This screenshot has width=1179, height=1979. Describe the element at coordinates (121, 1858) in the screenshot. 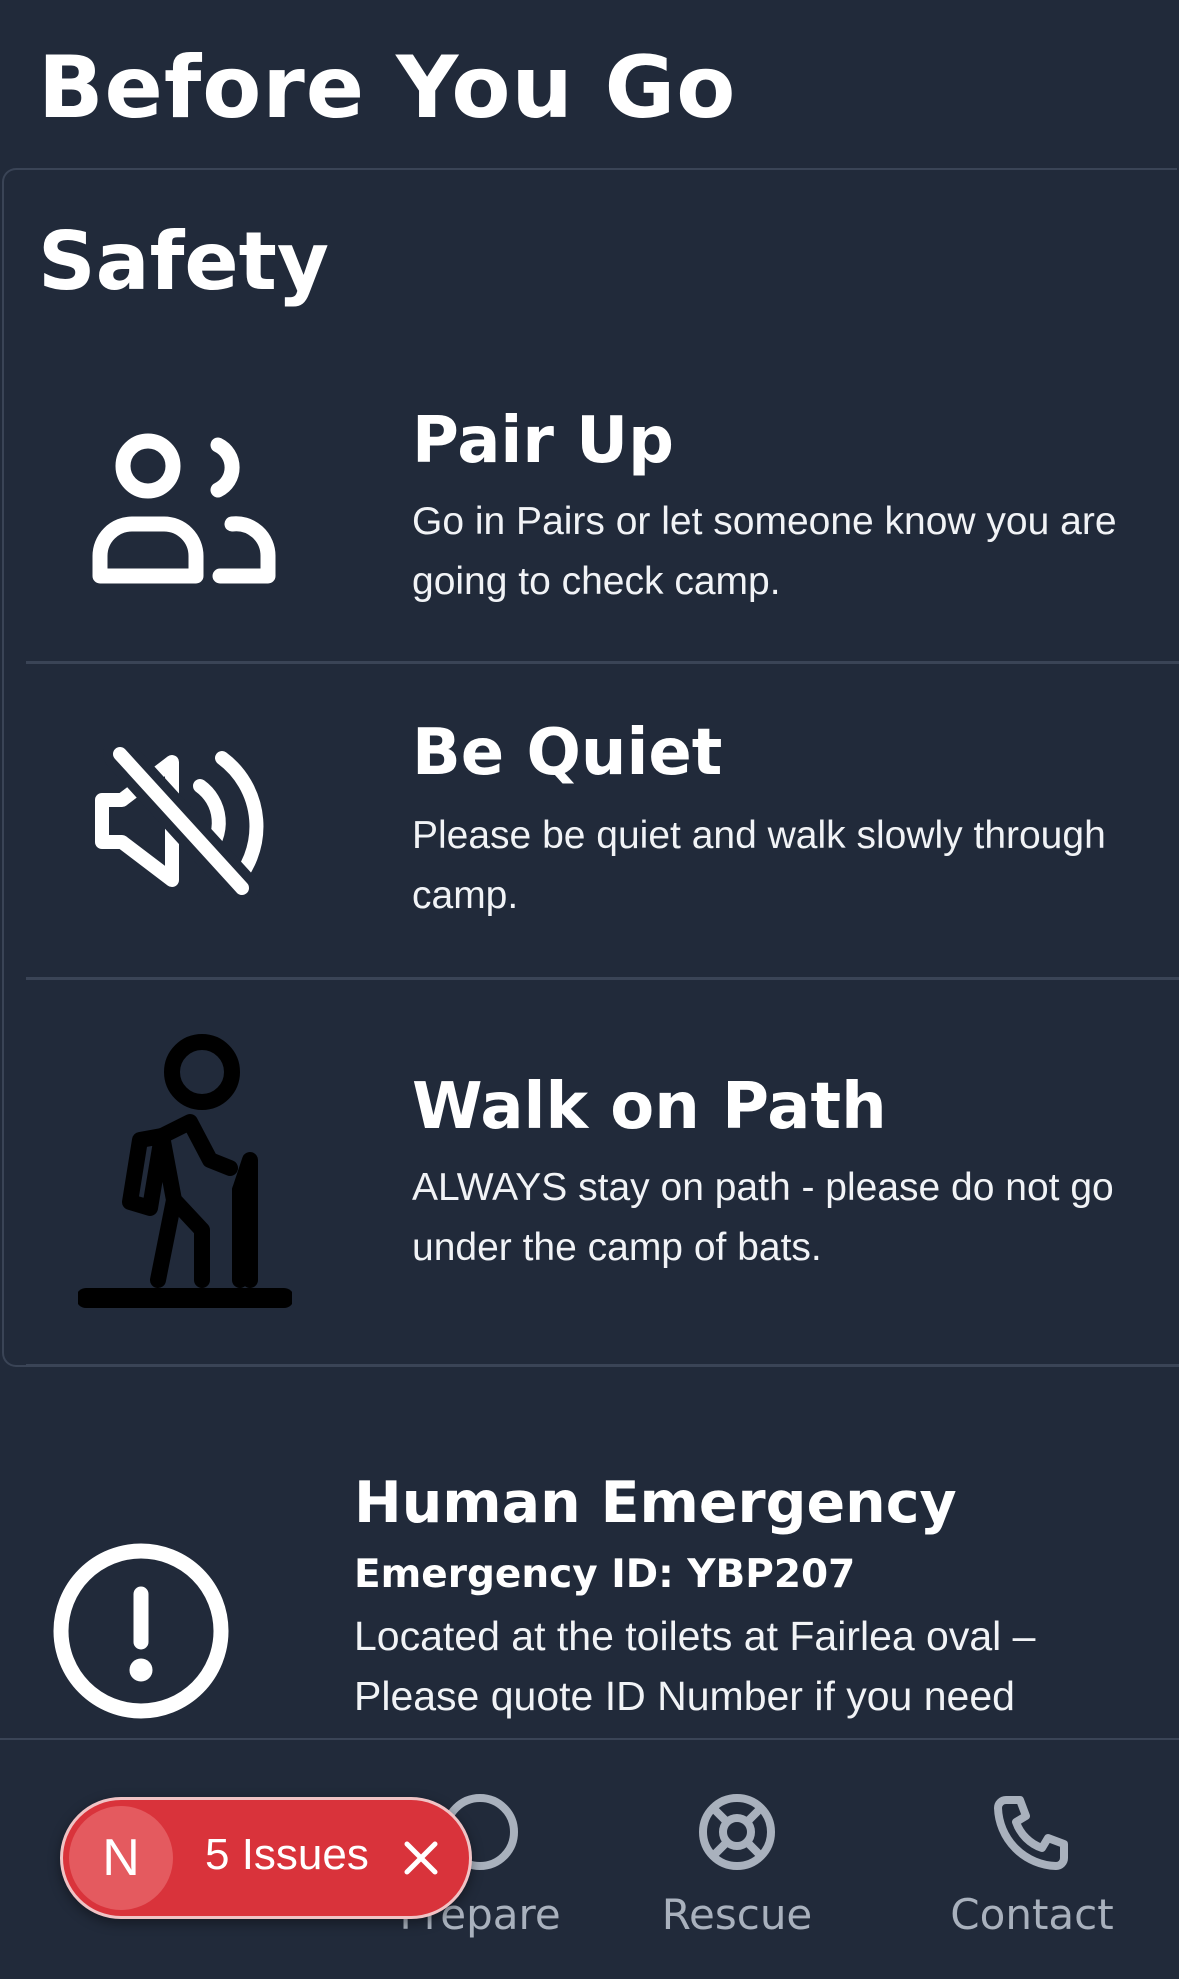

I see `issues-logo: N` at that location.